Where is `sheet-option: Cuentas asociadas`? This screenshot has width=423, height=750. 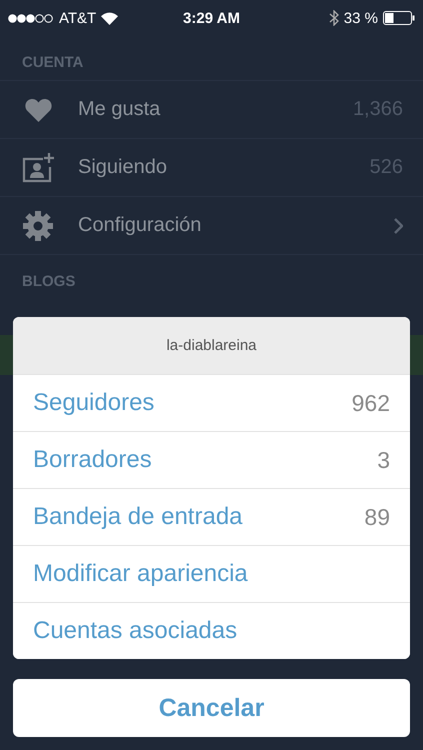 sheet-option: Cuentas asociadas is located at coordinates (211, 630).